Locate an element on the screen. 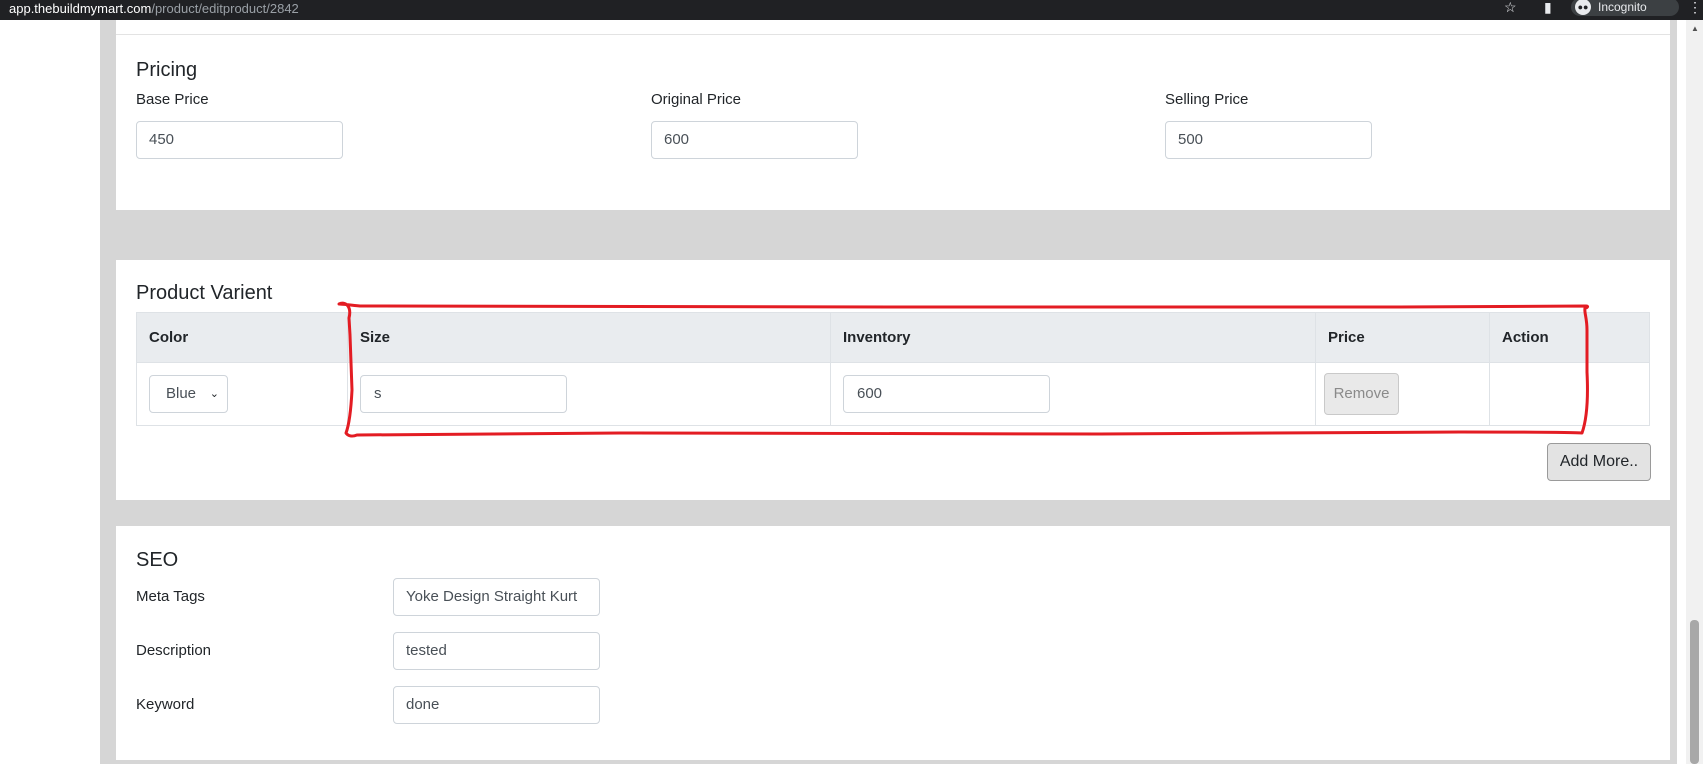 Image resolution: width=1703 pixels, height=764 pixels. color-cell: Blue ⌄ is located at coordinates (242, 394).